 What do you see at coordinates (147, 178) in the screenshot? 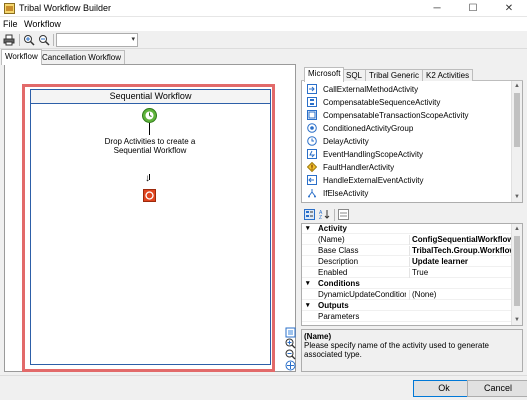
I see `arrow-down-icon: ↓` at bounding box center [147, 178].